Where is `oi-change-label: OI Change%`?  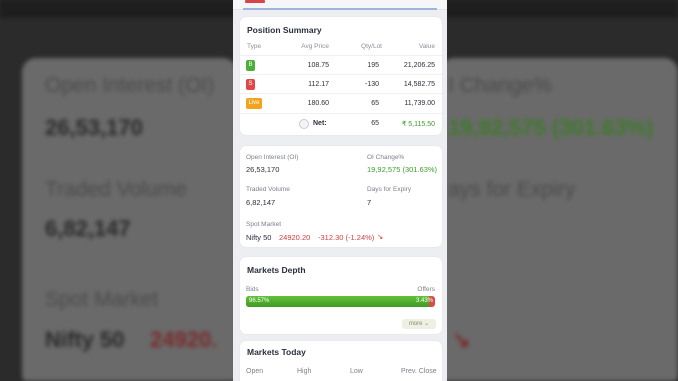
oi-change-label: OI Change% is located at coordinates (386, 157).